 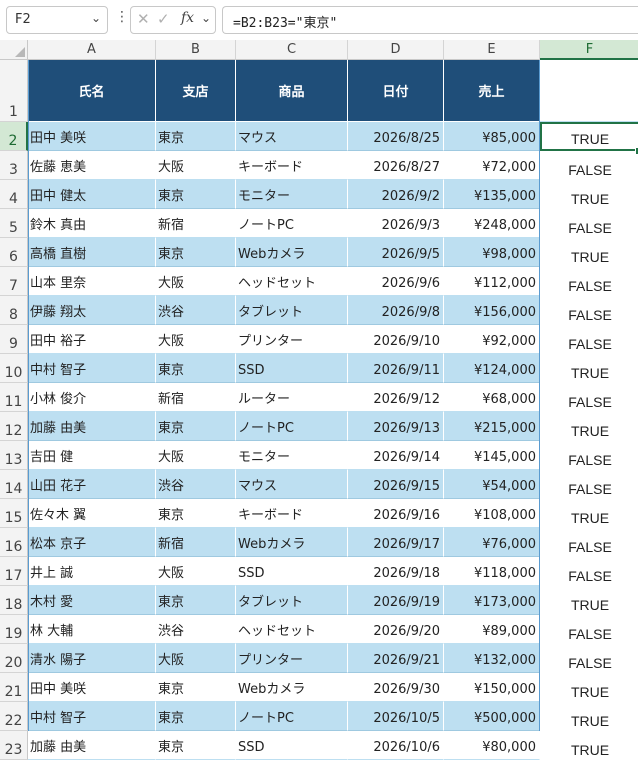 I want to click on table-cell-name: 高橋 直樹, so click(x=92, y=252).